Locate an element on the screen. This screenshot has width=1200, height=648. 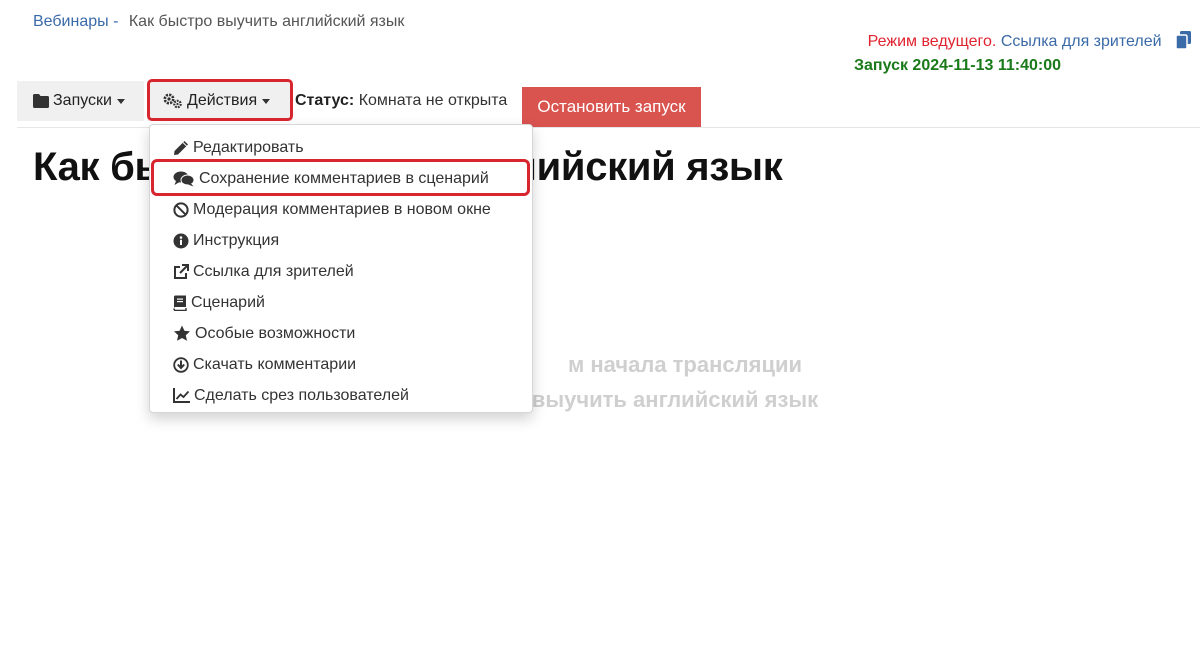
breadcrumb-webinars-link: Вебинары is located at coordinates (71, 21).